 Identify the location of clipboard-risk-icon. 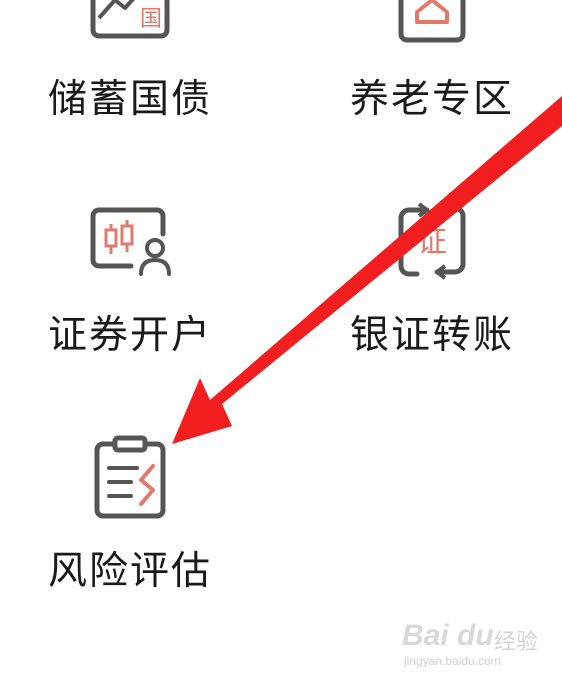
(130, 477).